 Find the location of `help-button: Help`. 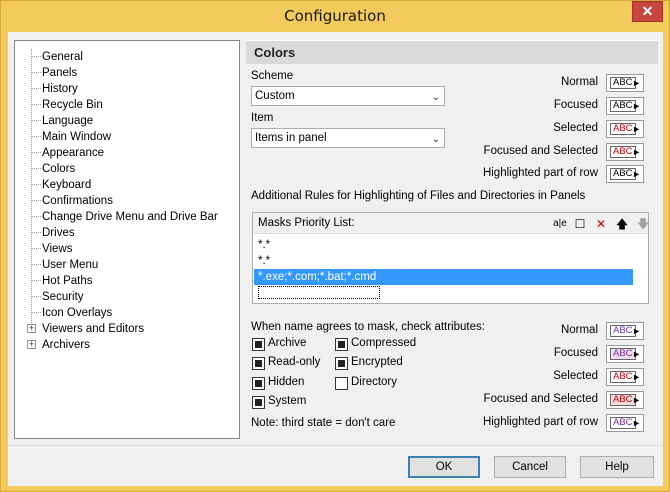

help-button: Help is located at coordinates (617, 467).